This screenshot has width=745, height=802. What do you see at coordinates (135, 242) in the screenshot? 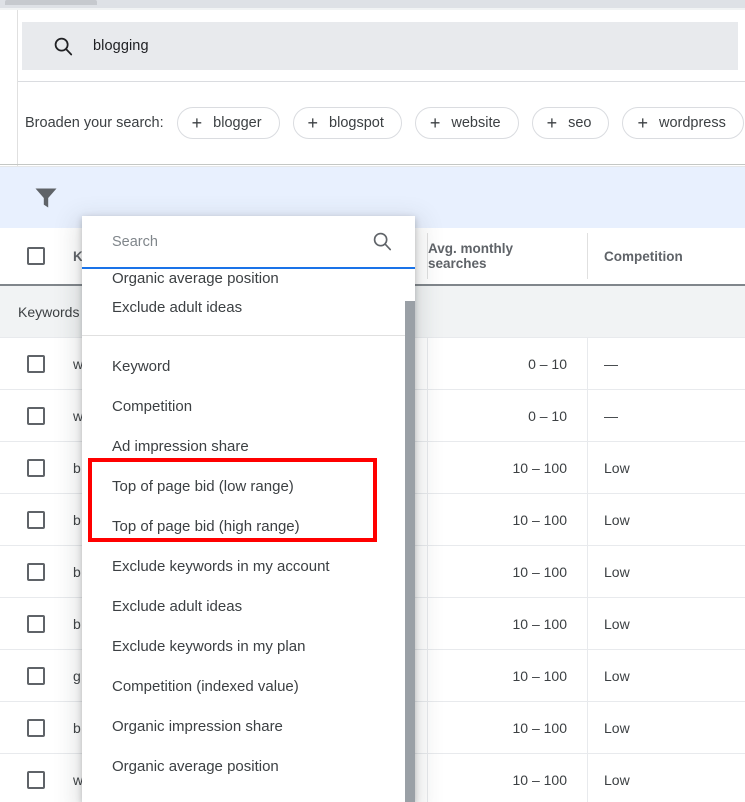
I see `dropdown-search-placeholder: Search` at bounding box center [135, 242].